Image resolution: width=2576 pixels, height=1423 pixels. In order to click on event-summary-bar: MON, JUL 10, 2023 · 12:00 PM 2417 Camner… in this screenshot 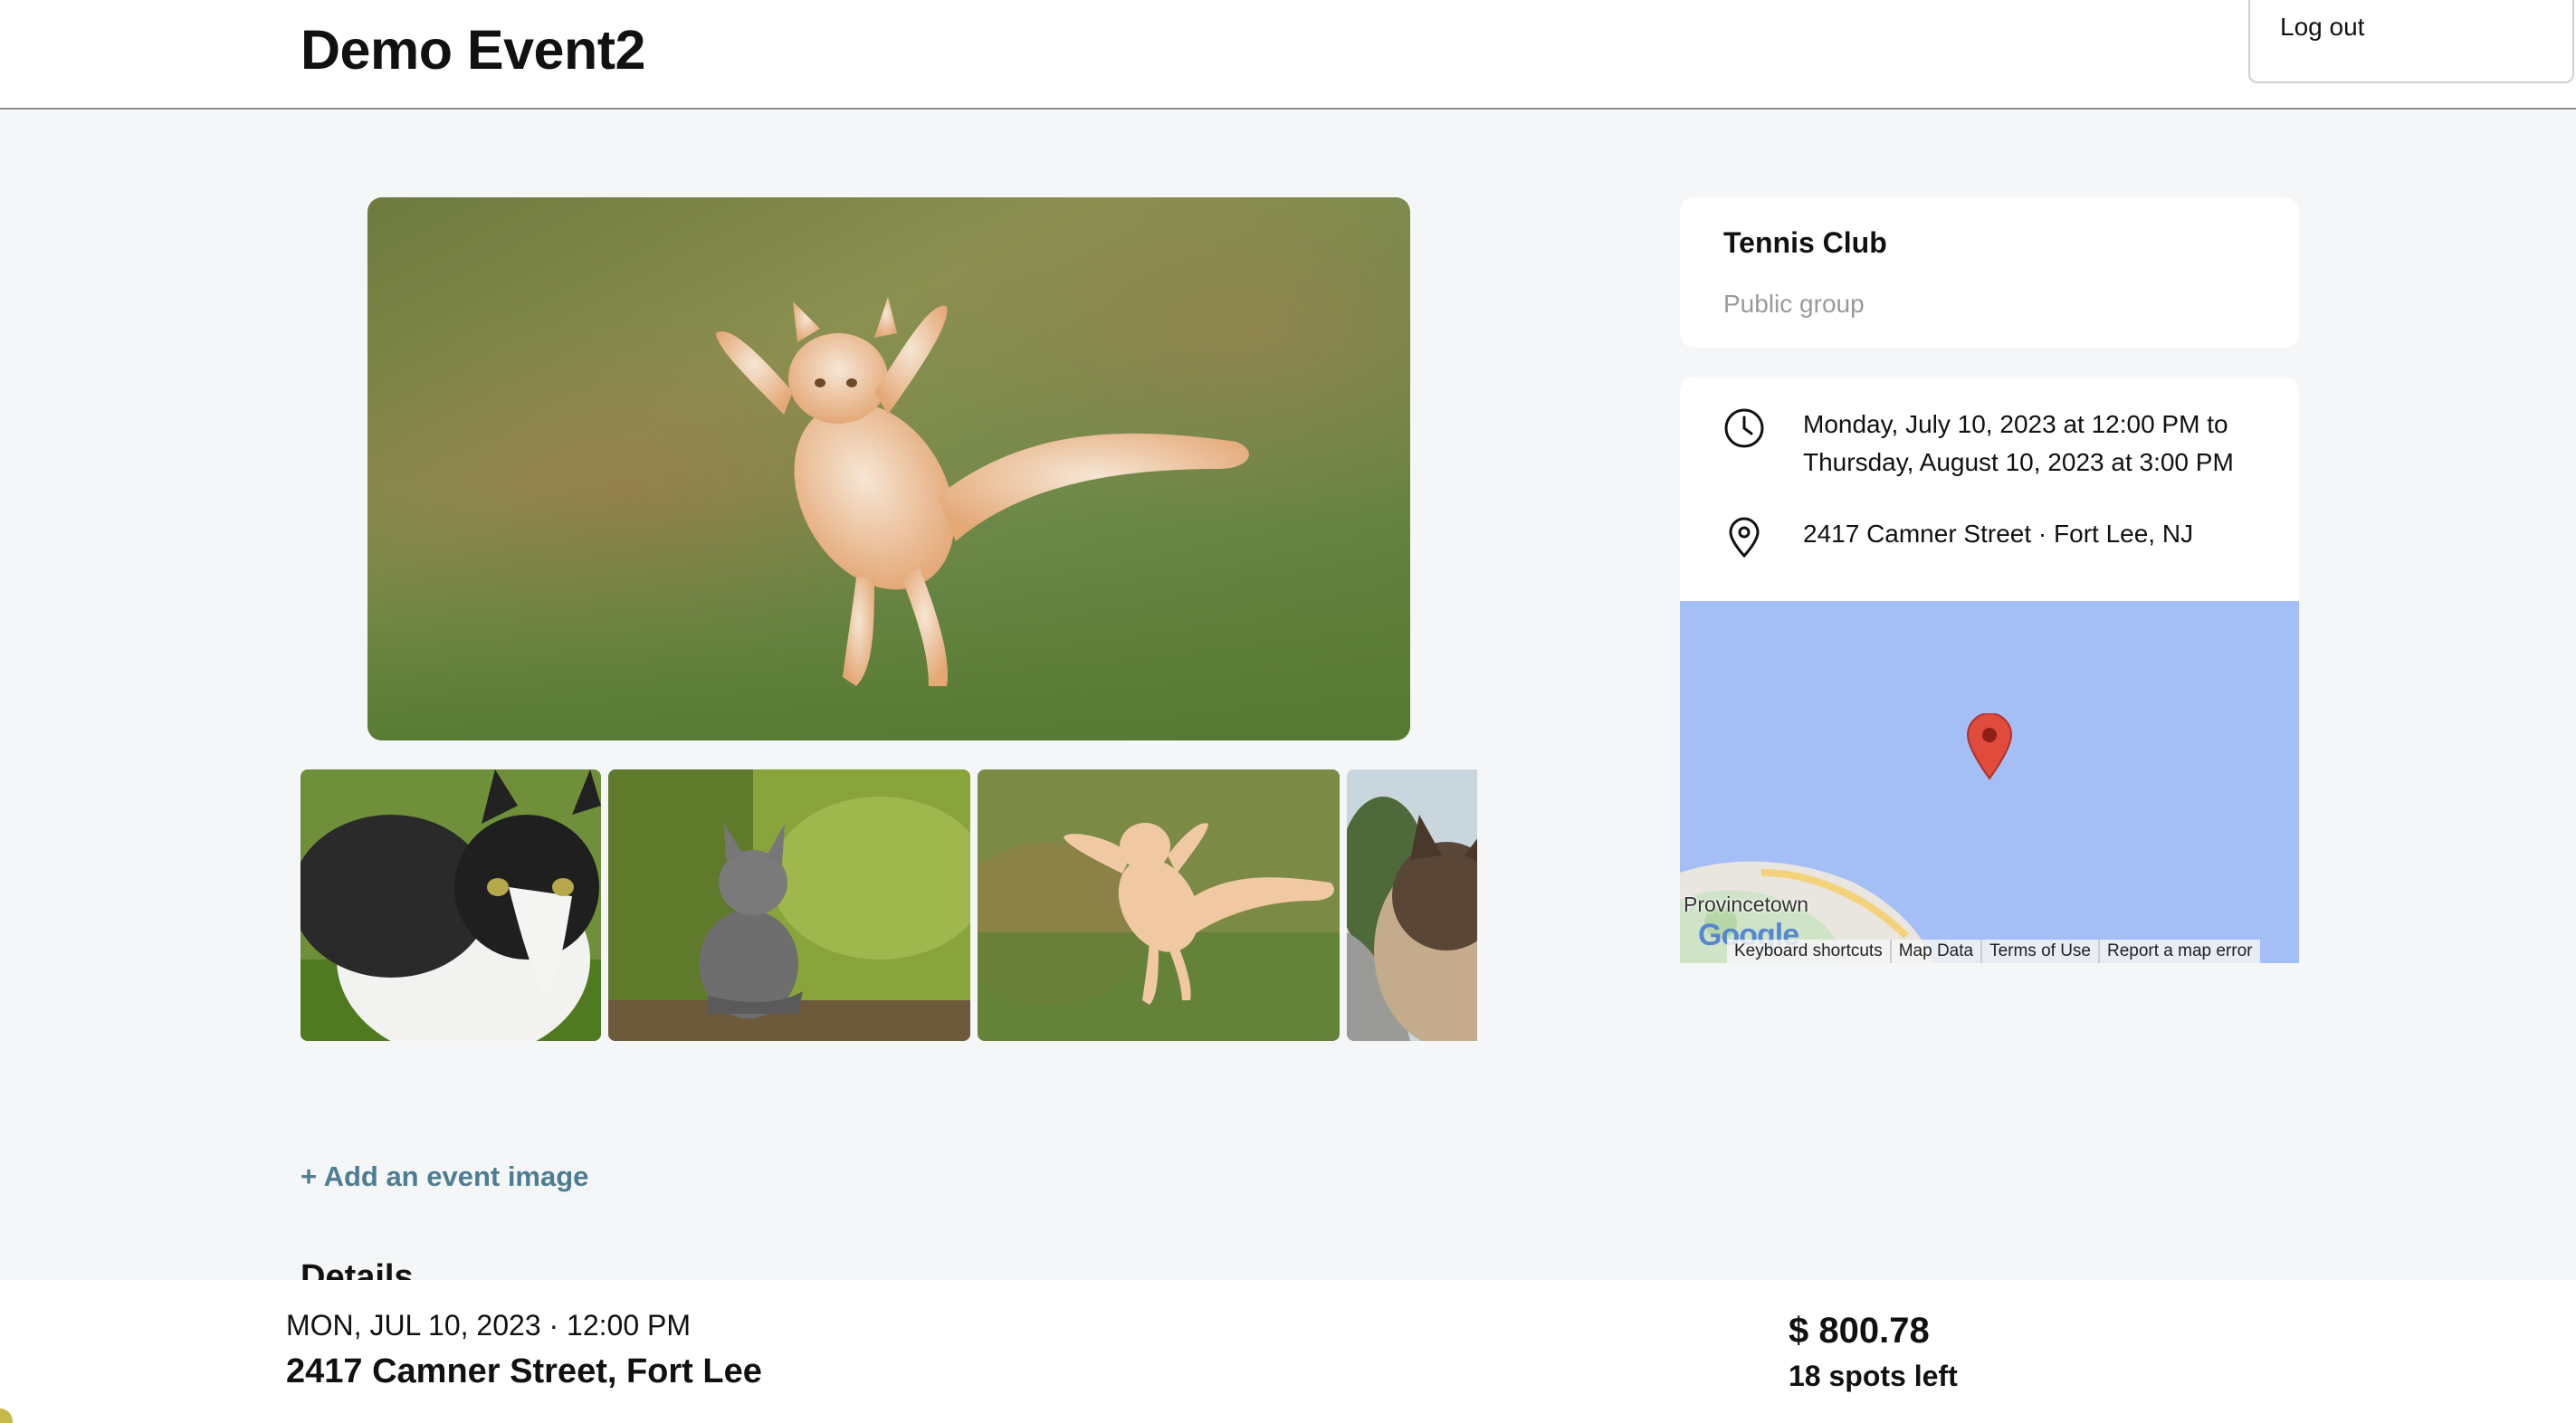, I will do `click(1288, 1351)`.